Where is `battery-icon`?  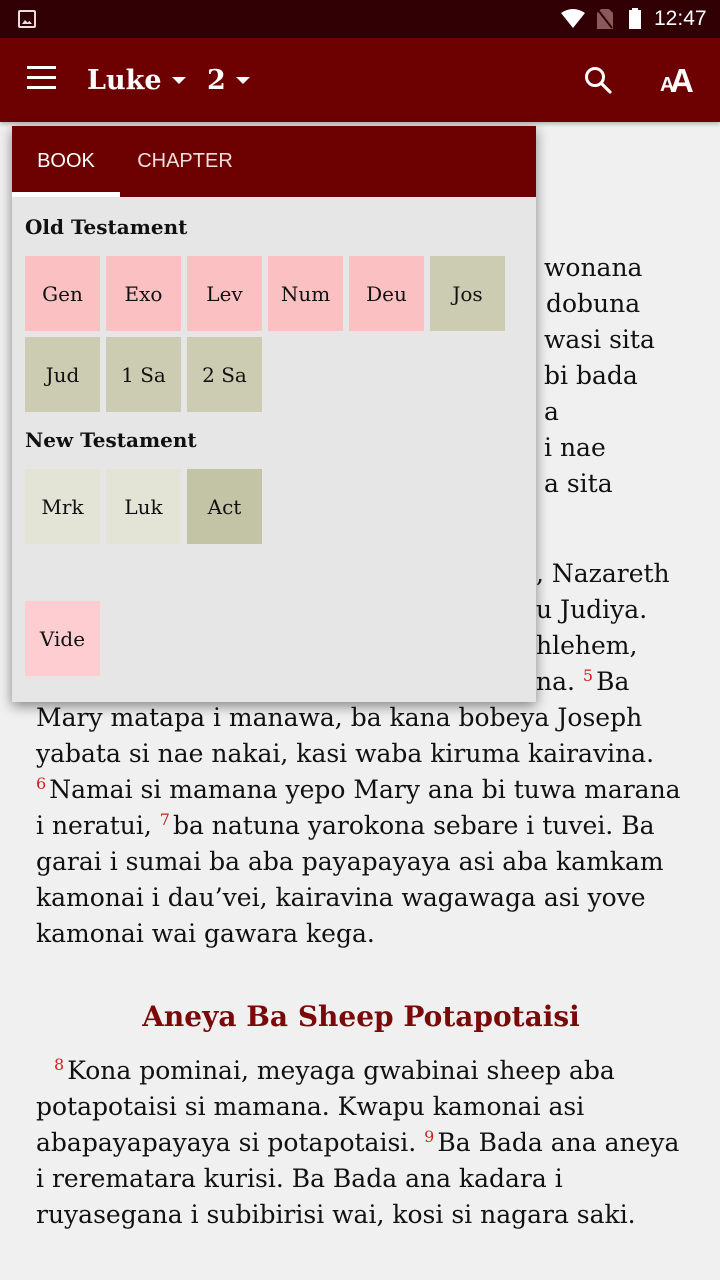
battery-icon is located at coordinates (635, 18).